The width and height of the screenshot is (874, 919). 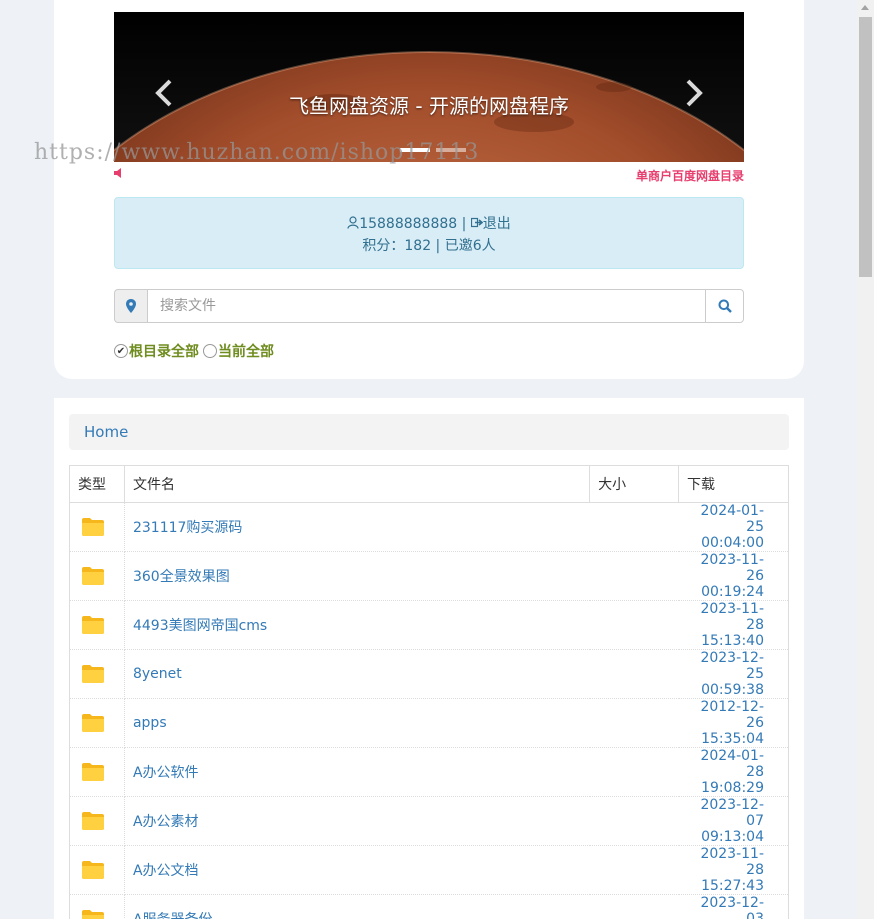 I want to click on file-name-cell: 4493美图网帝国cms, so click(x=401, y=625).